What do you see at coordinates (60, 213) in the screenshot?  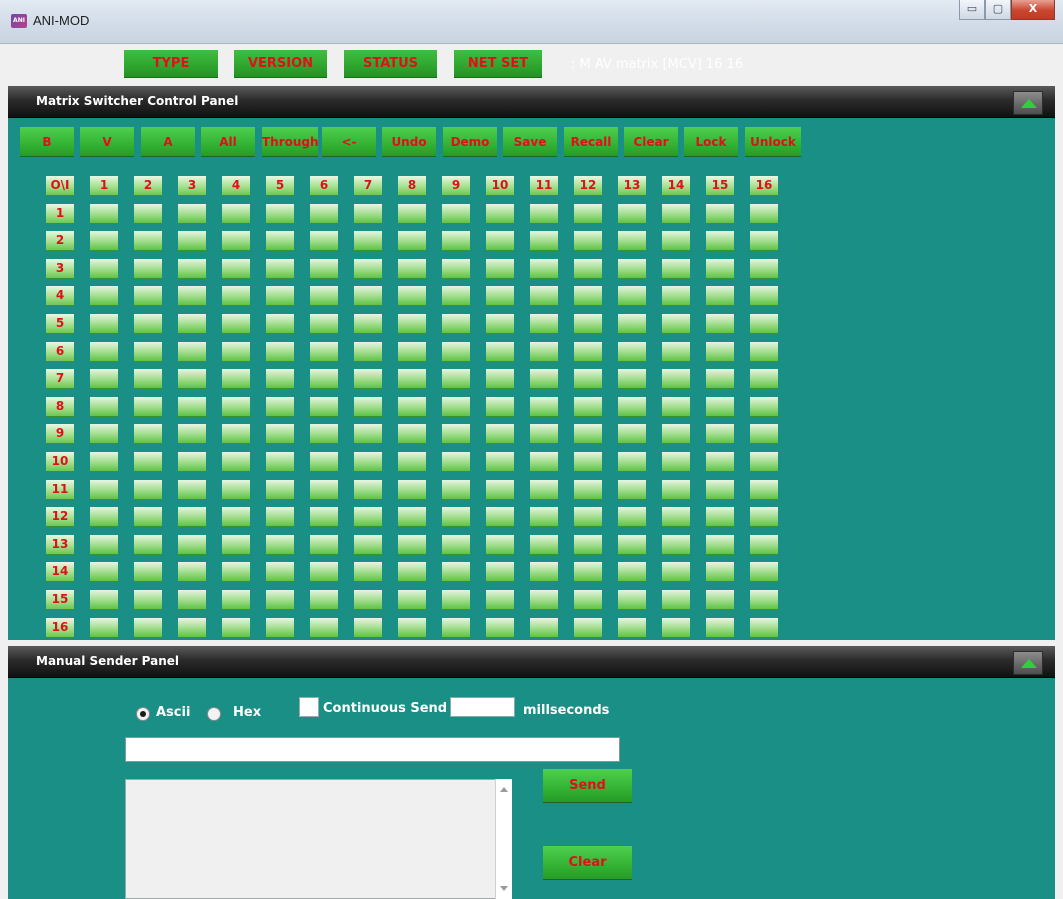 I see `output-header-1: 1` at bounding box center [60, 213].